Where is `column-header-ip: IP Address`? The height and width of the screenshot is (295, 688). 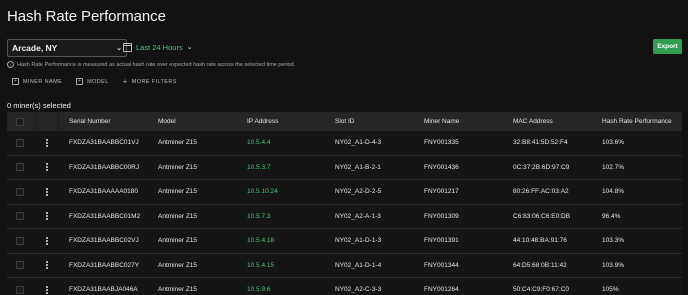 column-header-ip: IP Address is located at coordinates (262, 121).